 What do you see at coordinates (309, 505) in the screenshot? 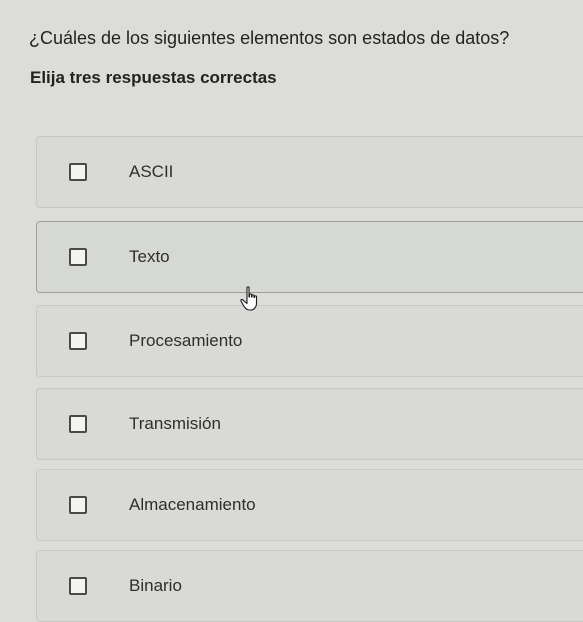
I see `option-almacenamiento: Almacenamiento` at bounding box center [309, 505].